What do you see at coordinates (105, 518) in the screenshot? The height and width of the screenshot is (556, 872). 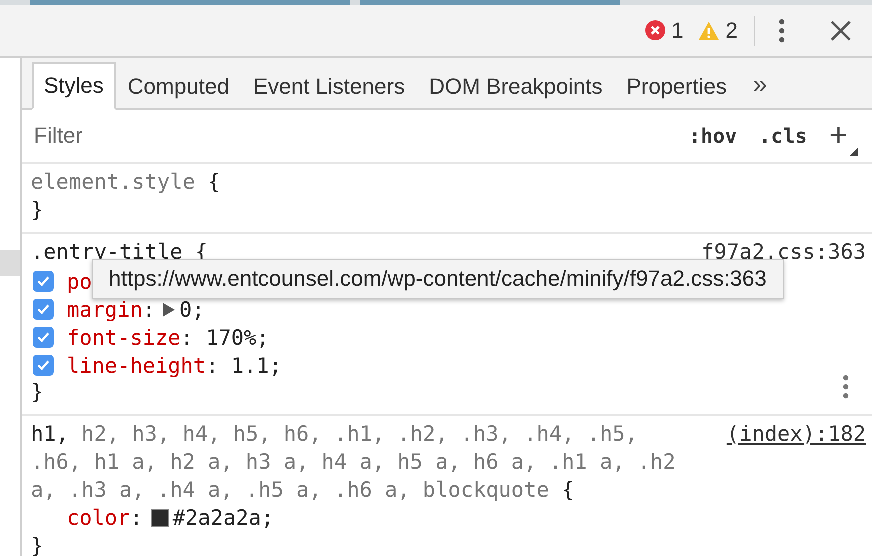 I see `property-name: color:` at bounding box center [105, 518].